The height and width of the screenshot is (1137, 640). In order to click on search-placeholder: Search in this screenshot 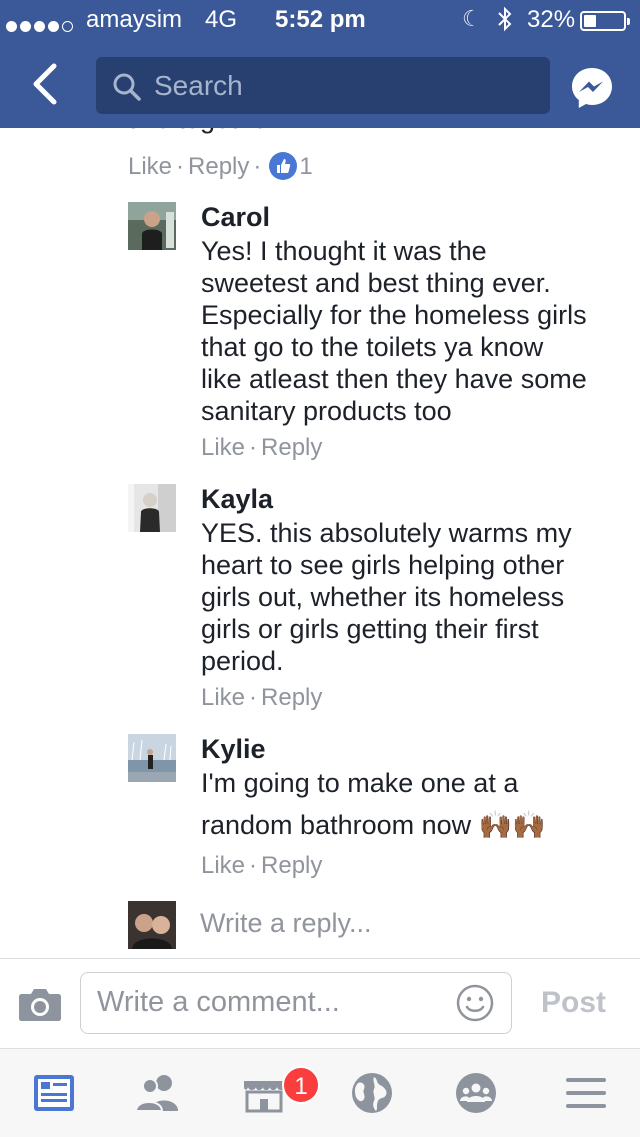, I will do `click(198, 85)`.